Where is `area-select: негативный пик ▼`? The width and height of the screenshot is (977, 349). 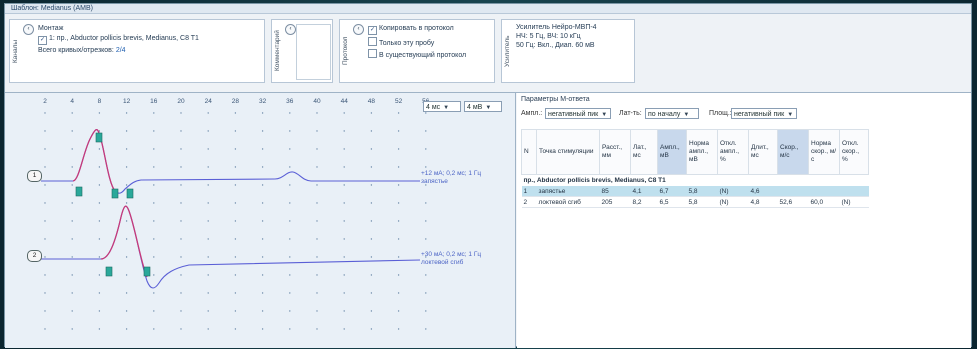
area-select: негативный пик ▼ is located at coordinates (764, 113).